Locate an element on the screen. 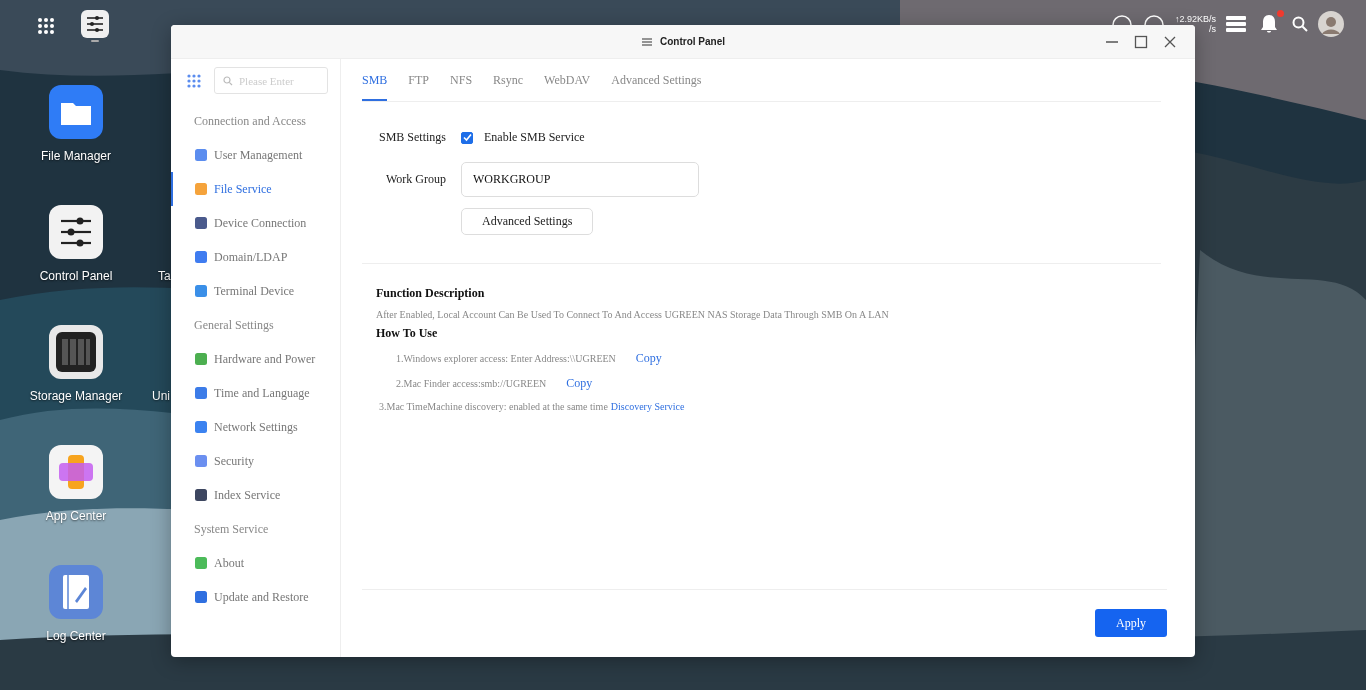 This screenshot has height=690, width=1366. bell-icon is located at coordinates (1269, 24).